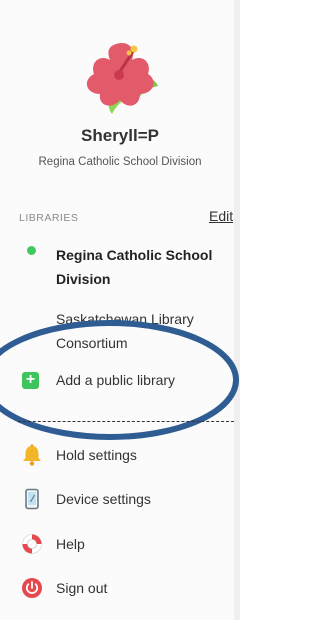  What do you see at coordinates (32, 499) in the screenshot?
I see `device-icon` at bounding box center [32, 499].